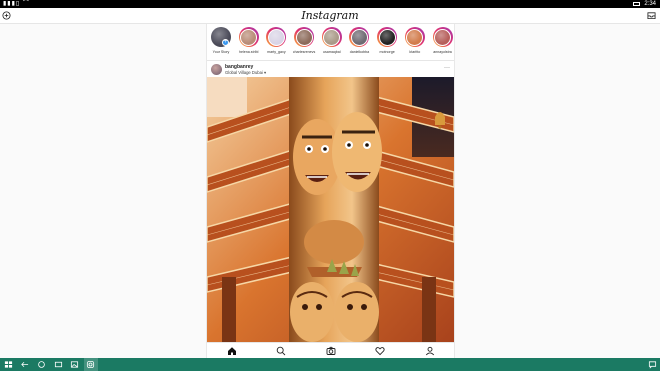  What do you see at coordinates (415, 52) in the screenshot?
I see `story-username: ktaritto` at bounding box center [415, 52].